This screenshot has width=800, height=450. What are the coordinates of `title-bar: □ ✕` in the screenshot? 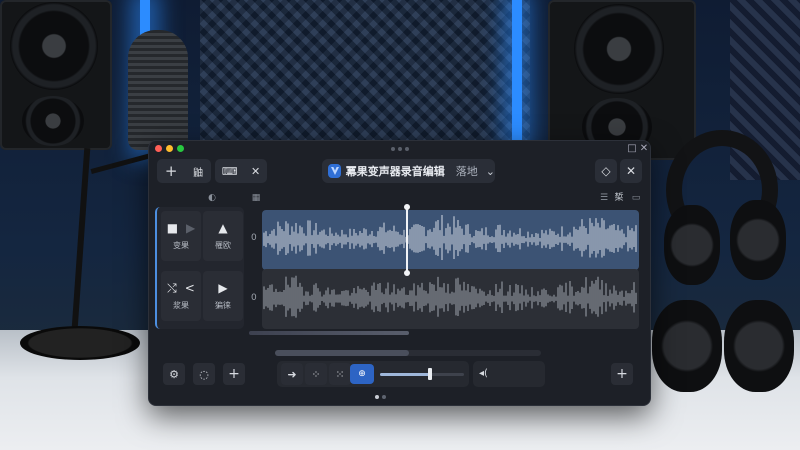 It's located at (399, 149).